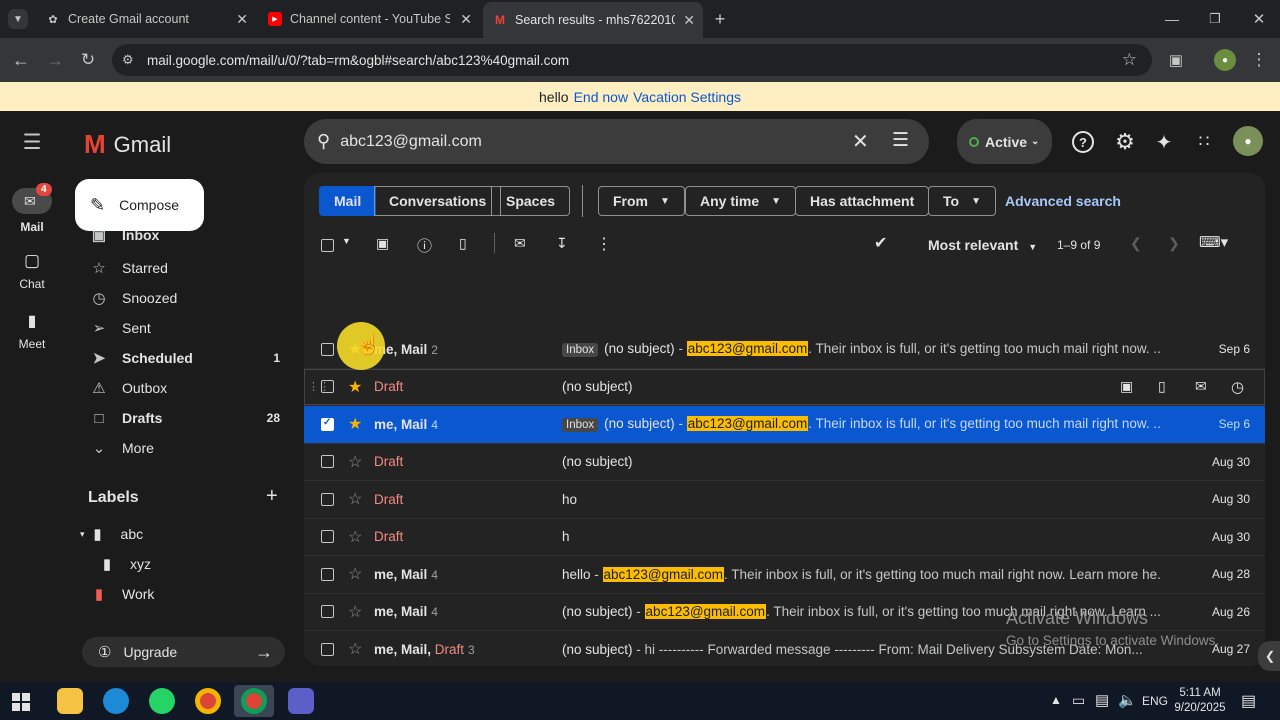 Image resolution: width=1280 pixels, height=720 pixels. I want to click on email-row: ☆ Draft h Aug 30, so click(784, 537).